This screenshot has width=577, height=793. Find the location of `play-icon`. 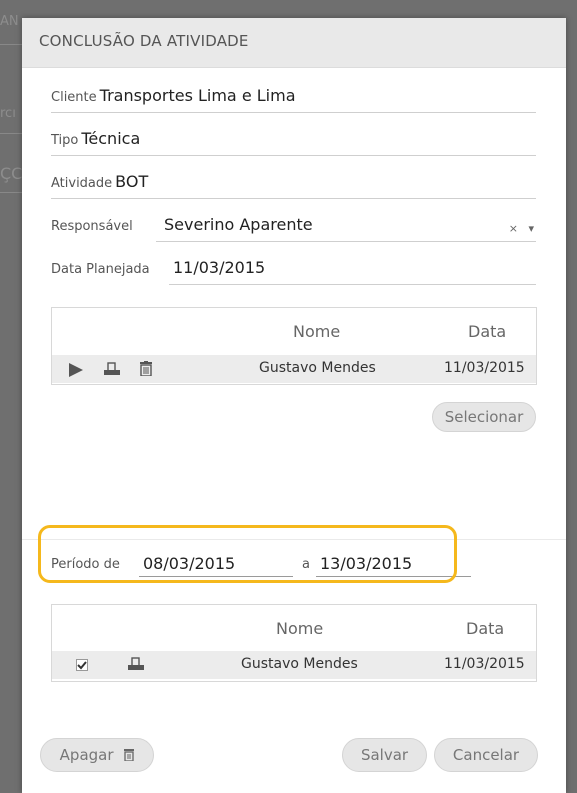

play-icon is located at coordinates (76, 370).